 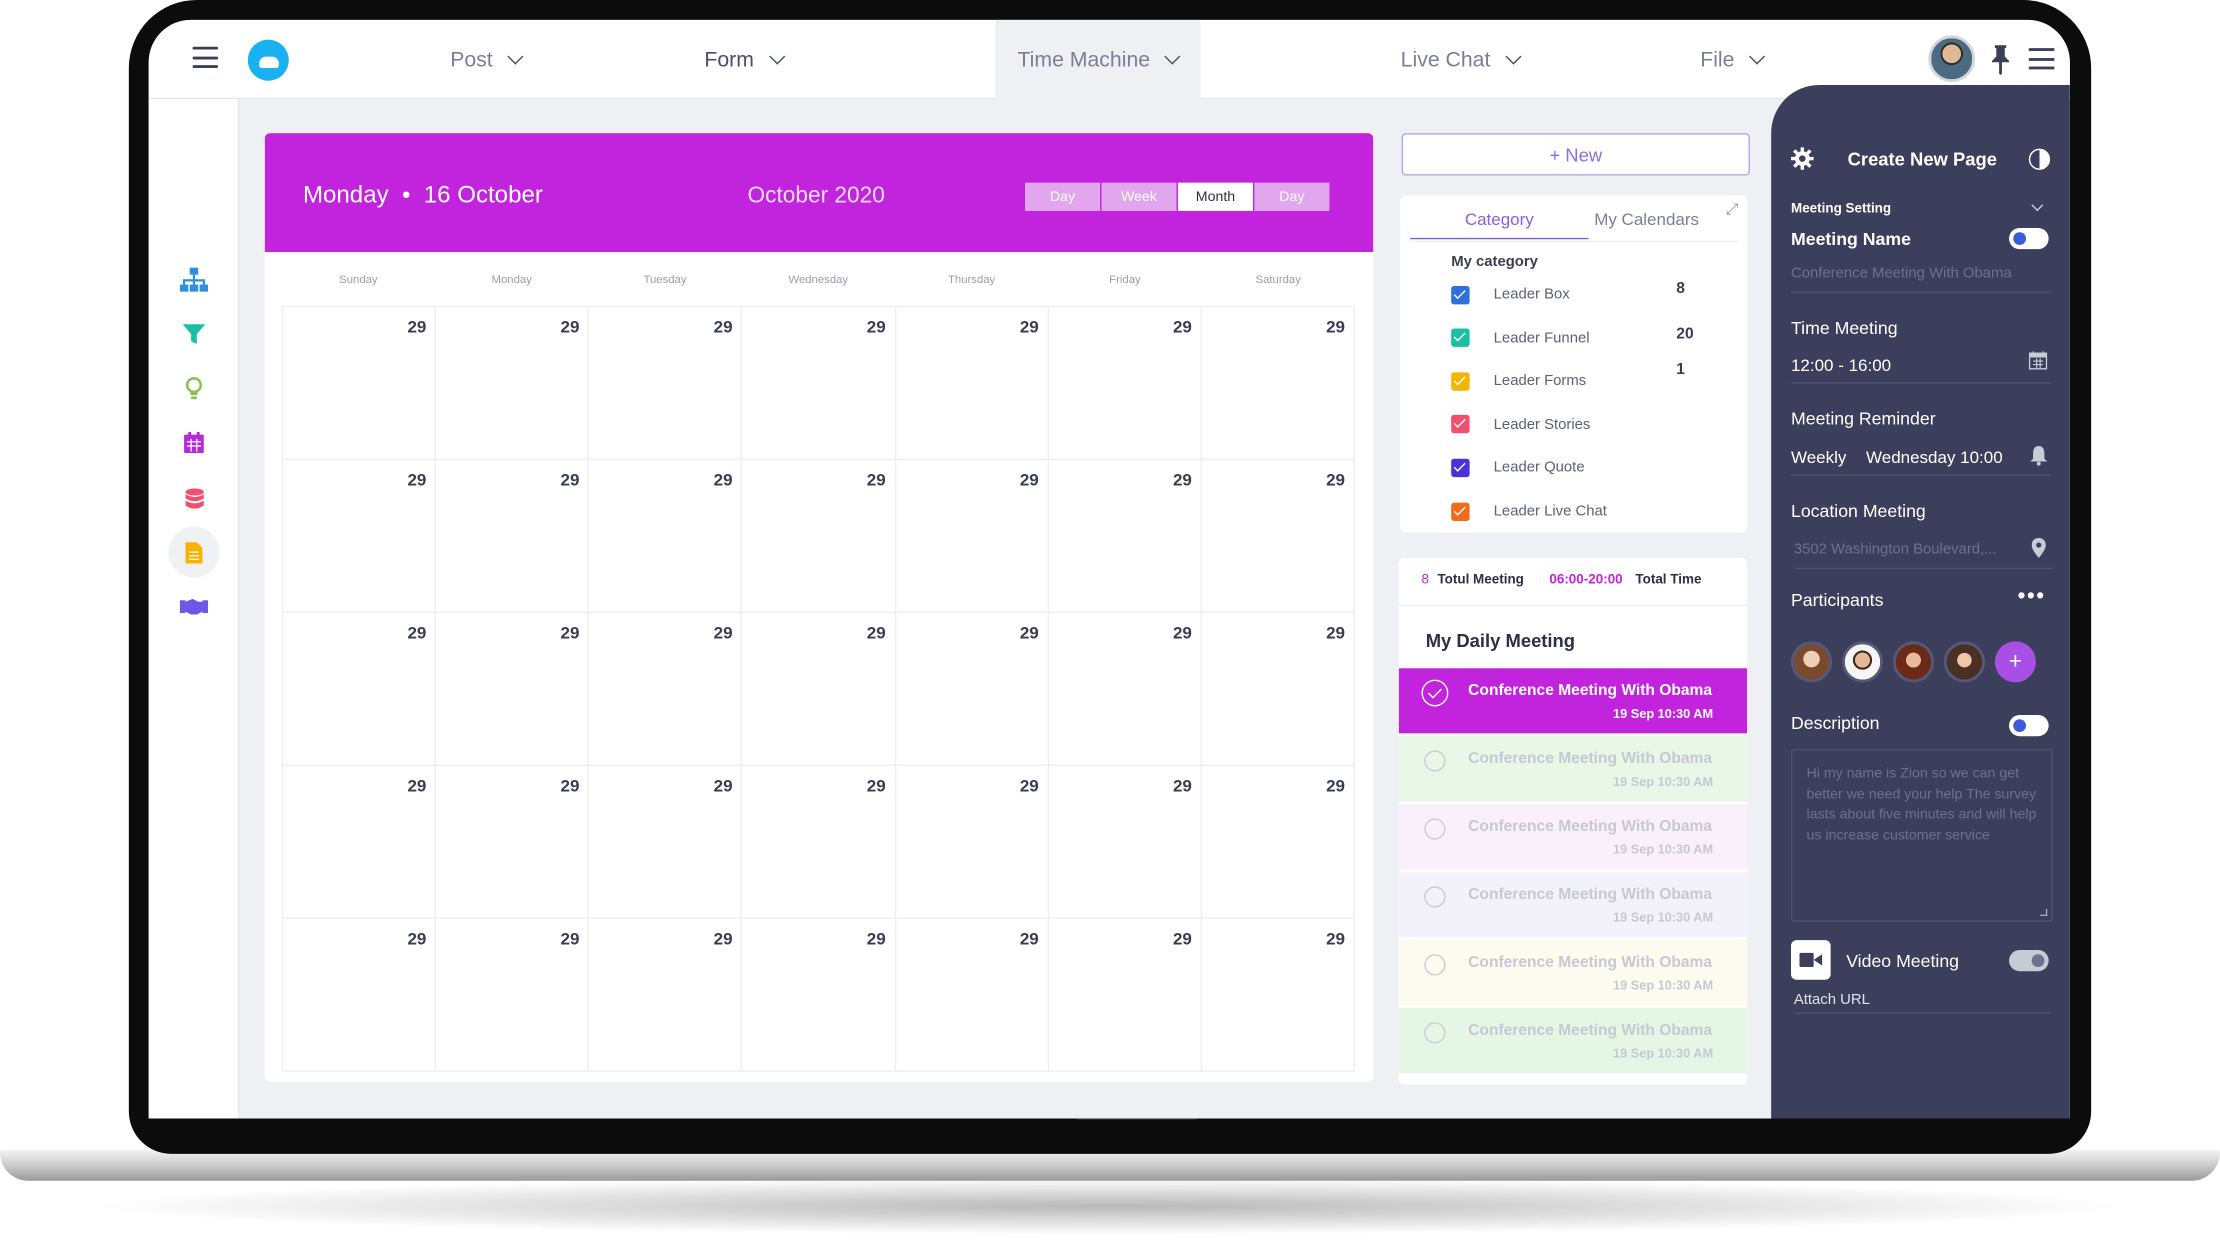 What do you see at coordinates (1934, 457) in the screenshot?
I see `reminder-day: Wednesday 10:00` at bounding box center [1934, 457].